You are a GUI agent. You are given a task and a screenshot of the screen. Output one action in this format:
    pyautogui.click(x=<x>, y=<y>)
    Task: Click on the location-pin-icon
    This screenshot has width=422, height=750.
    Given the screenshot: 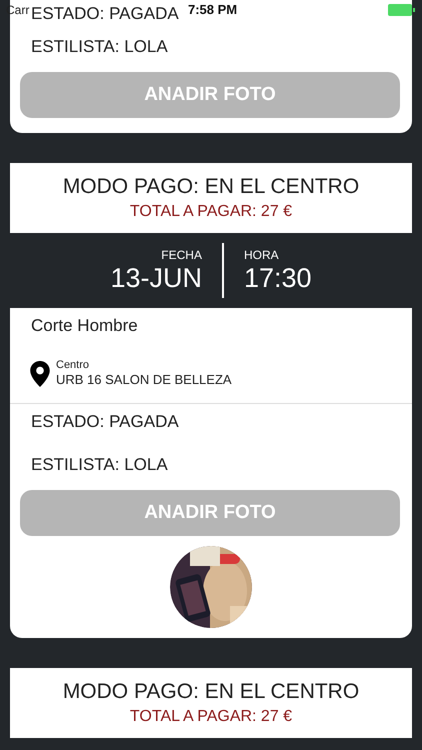 What is the action you would take?
    pyautogui.click(x=40, y=373)
    